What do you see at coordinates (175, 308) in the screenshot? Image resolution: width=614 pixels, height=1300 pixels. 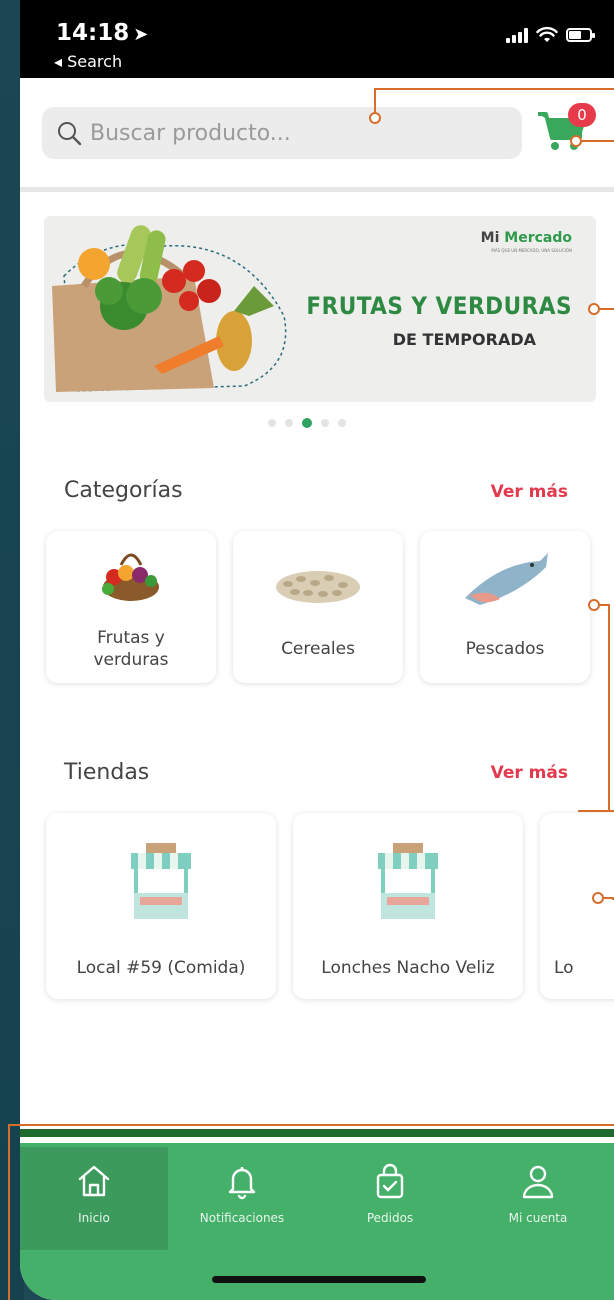 I see `grocery-bag-image` at bounding box center [175, 308].